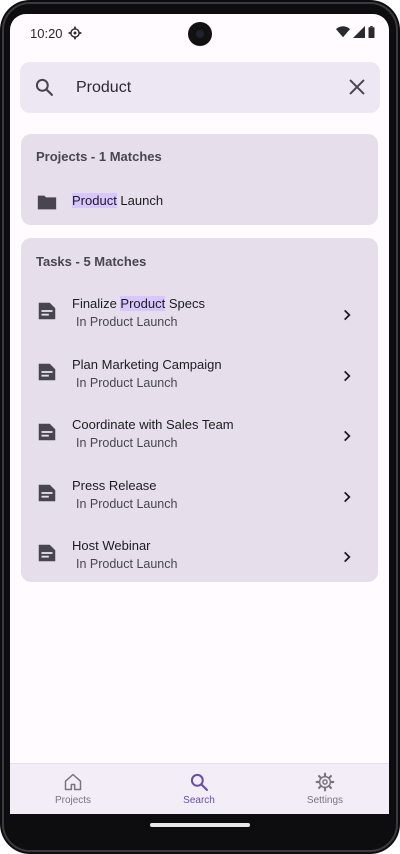 Image resolution: width=400 pixels, height=854 pixels. Describe the element at coordinates (140, 200) in the screenshot. I see `project-result-title-rest: Launch` at that location.